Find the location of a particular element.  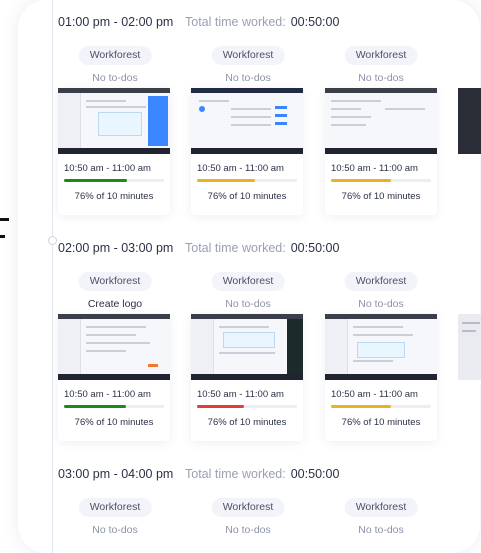

hour-header: 03:00 pm - 04:00 pm Total time worked is located at coordinates (198, 474).